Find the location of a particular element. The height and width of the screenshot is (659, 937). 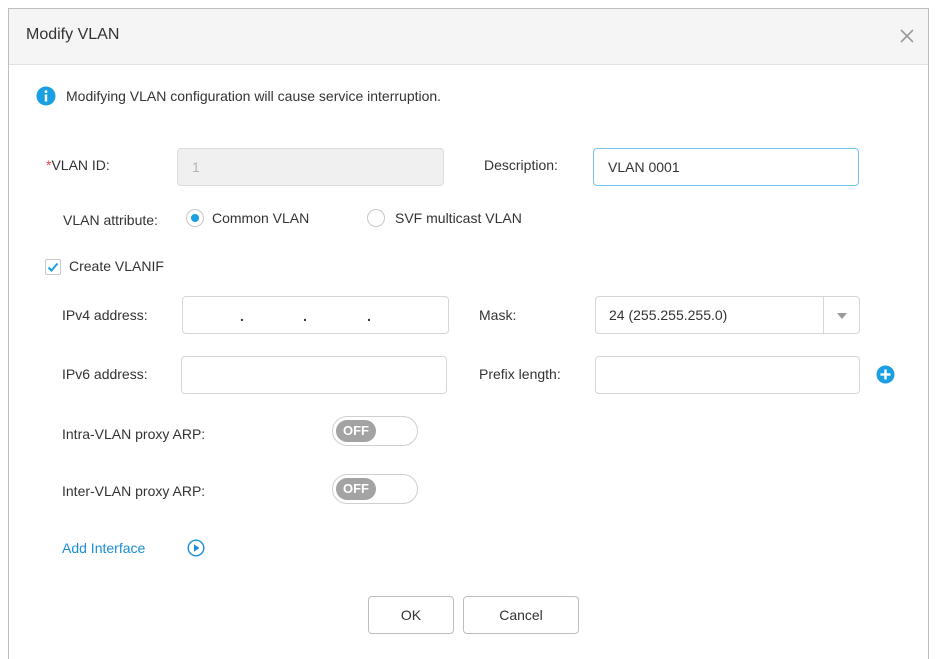

inter-vlan-proxy-arp-toggle: OFF is located at coordinates (375, 489).